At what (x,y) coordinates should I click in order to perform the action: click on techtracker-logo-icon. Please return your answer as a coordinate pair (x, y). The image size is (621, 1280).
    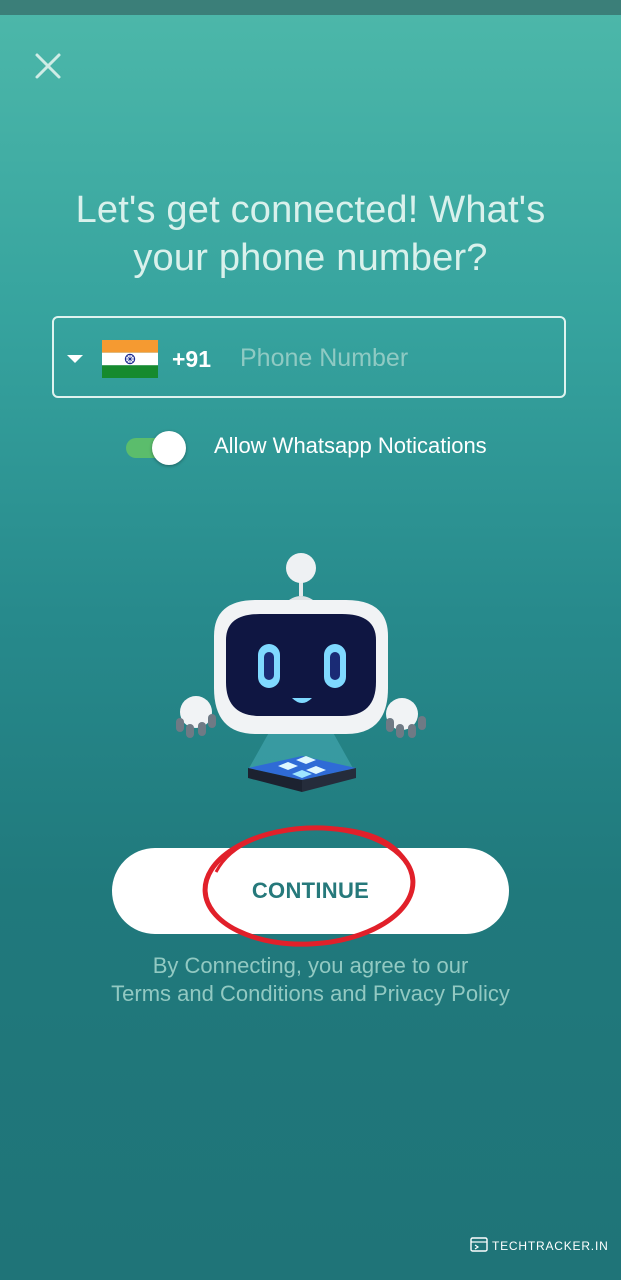
    Looking at the image, I should click on (479, 1244).